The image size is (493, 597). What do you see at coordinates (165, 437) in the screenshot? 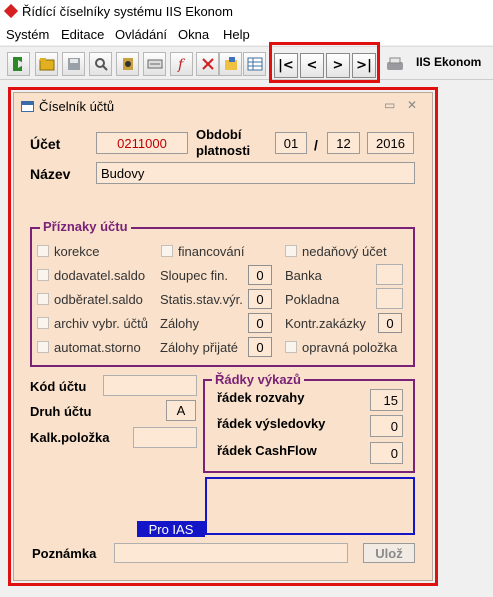
I see `kalk-field` at bounding box center [165, 437].